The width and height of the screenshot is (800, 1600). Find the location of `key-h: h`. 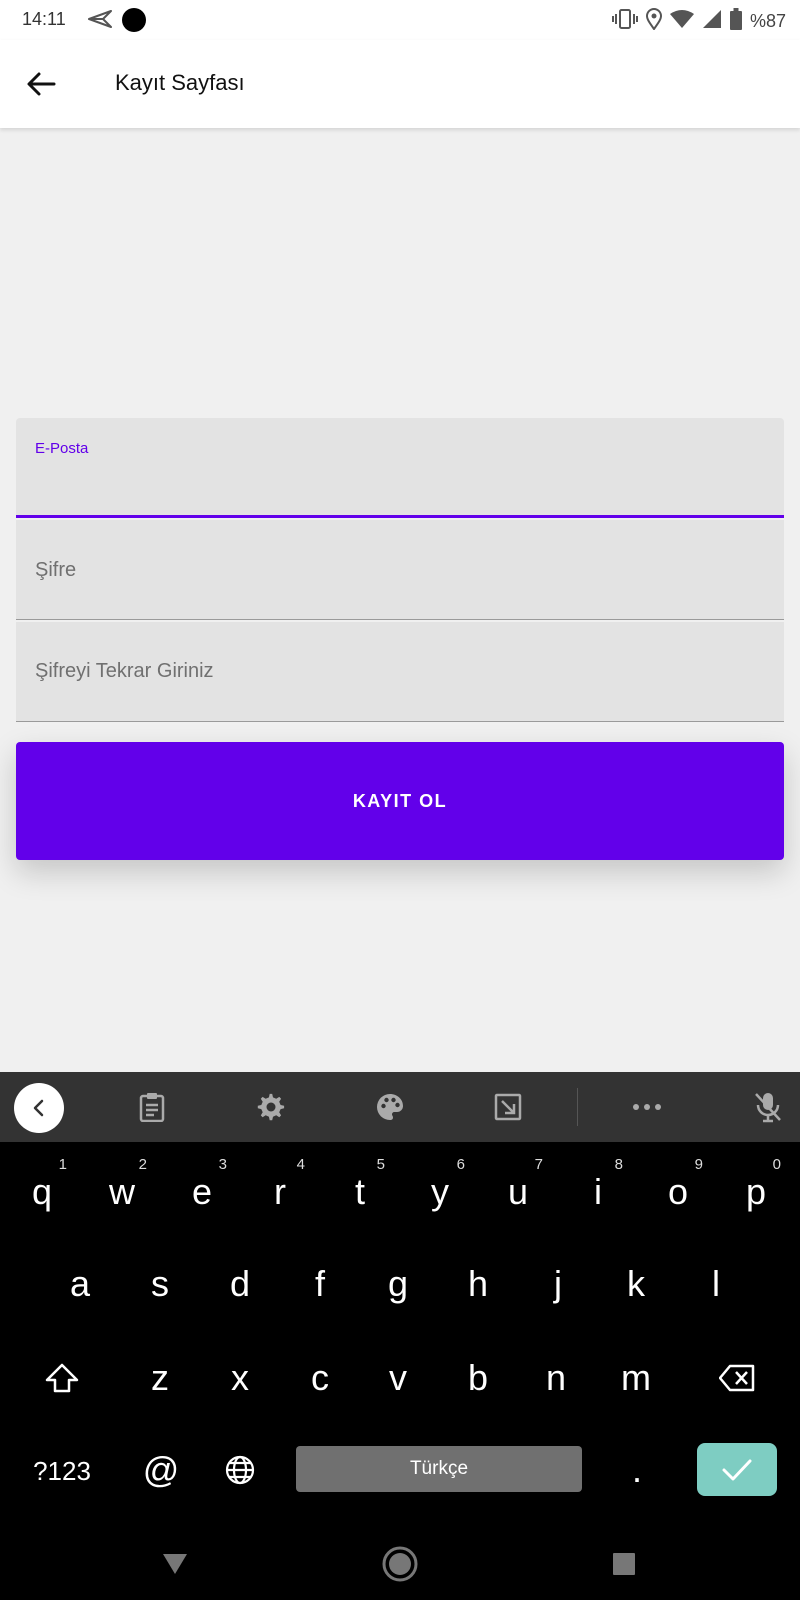

key-h: h is located at coordinates (478, 1282).